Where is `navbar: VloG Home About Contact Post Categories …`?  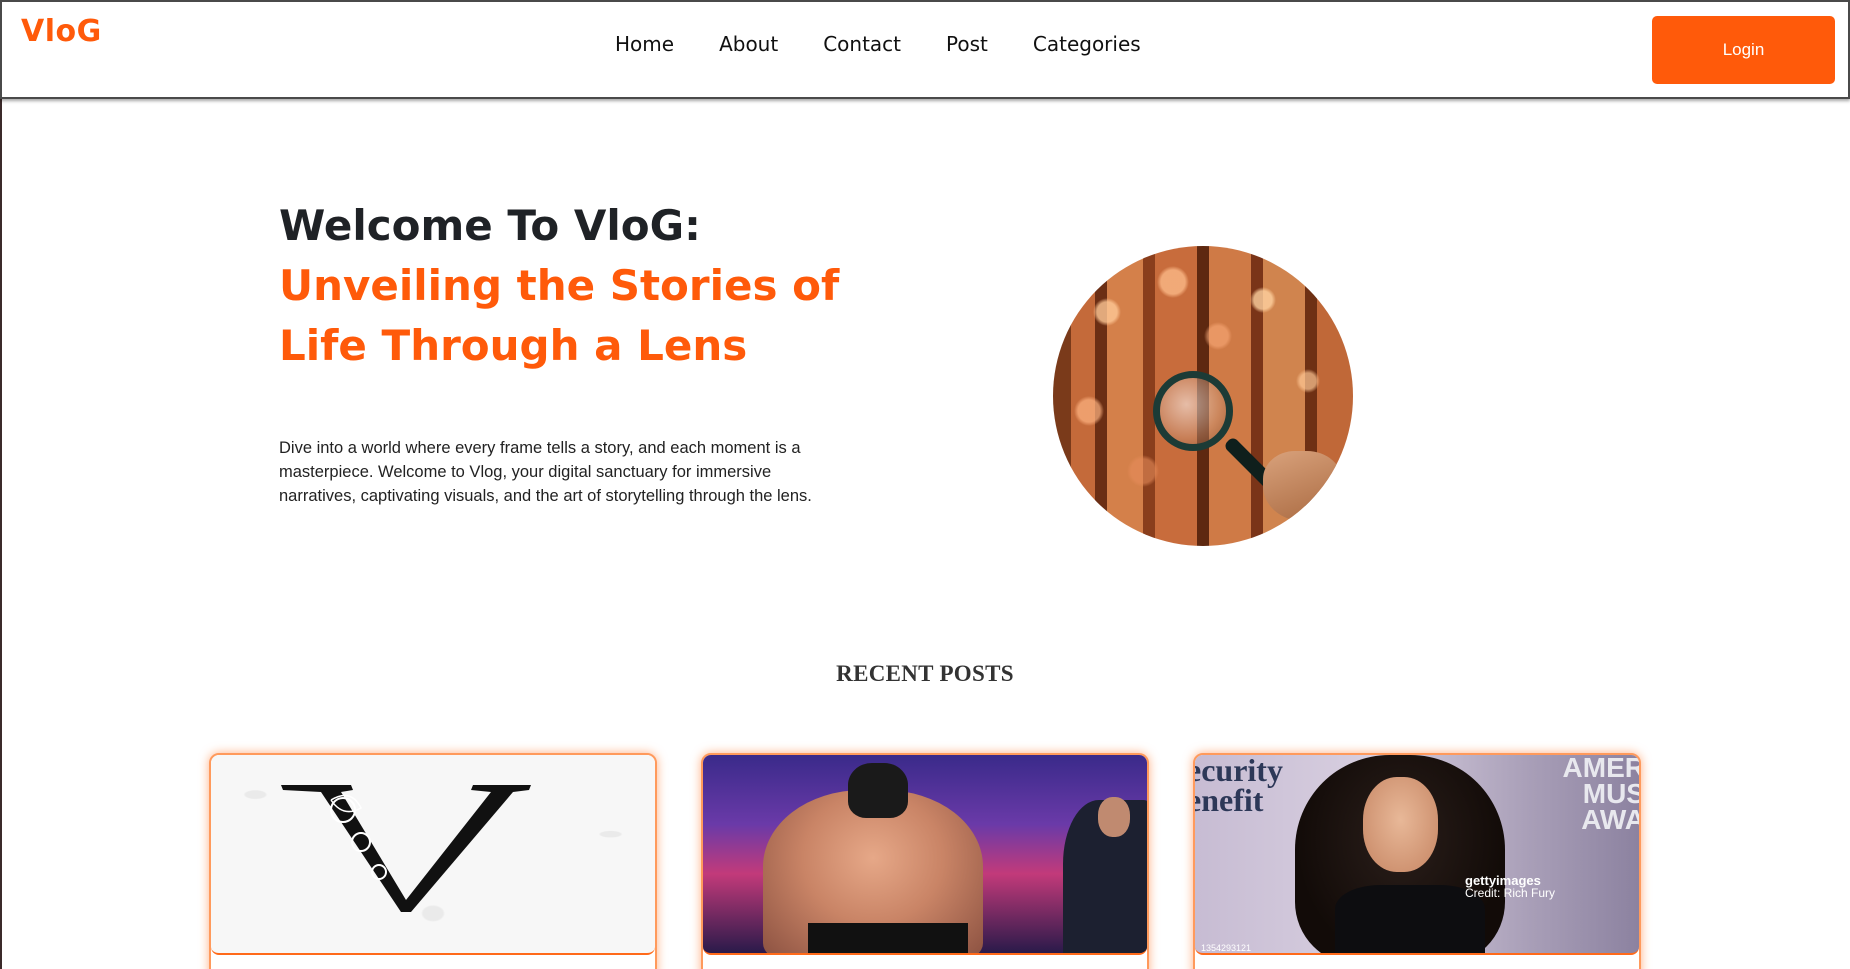
navbar: VloG Home About Contact Post Categories … is located at coordinates (925, 49).